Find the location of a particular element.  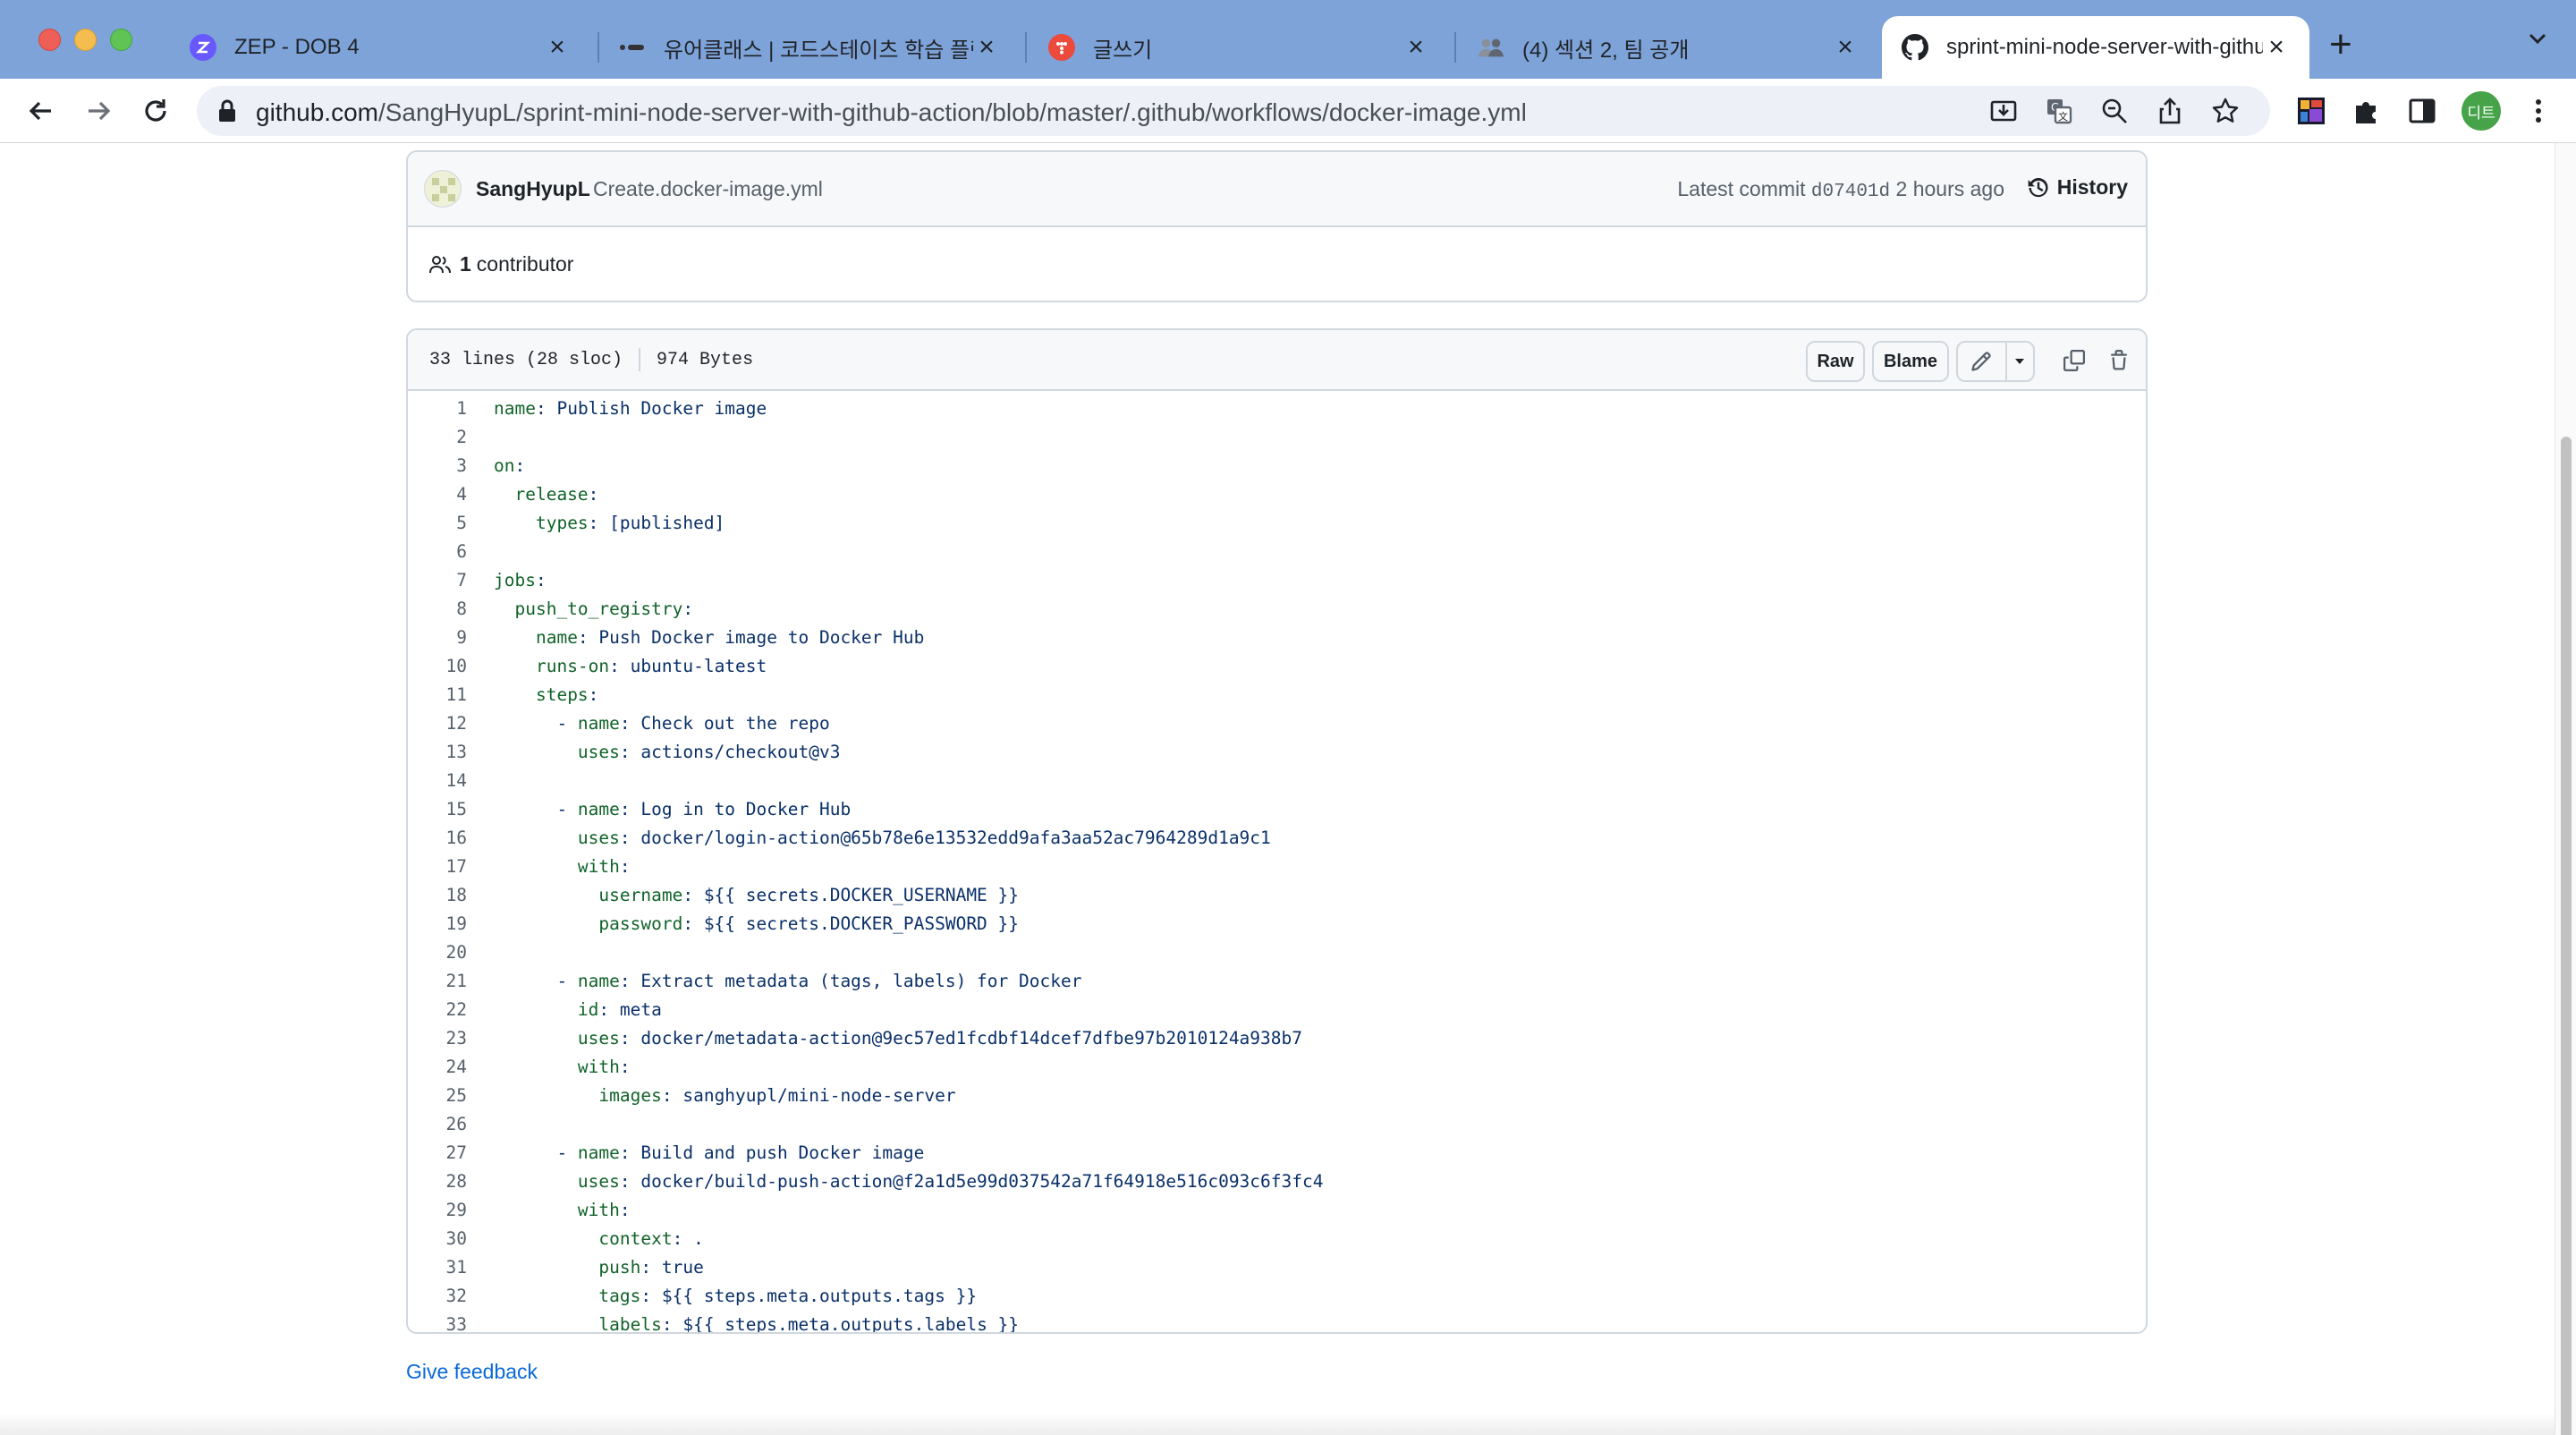

profile-avatar: 디트 is located at coordinates (2481, 111).